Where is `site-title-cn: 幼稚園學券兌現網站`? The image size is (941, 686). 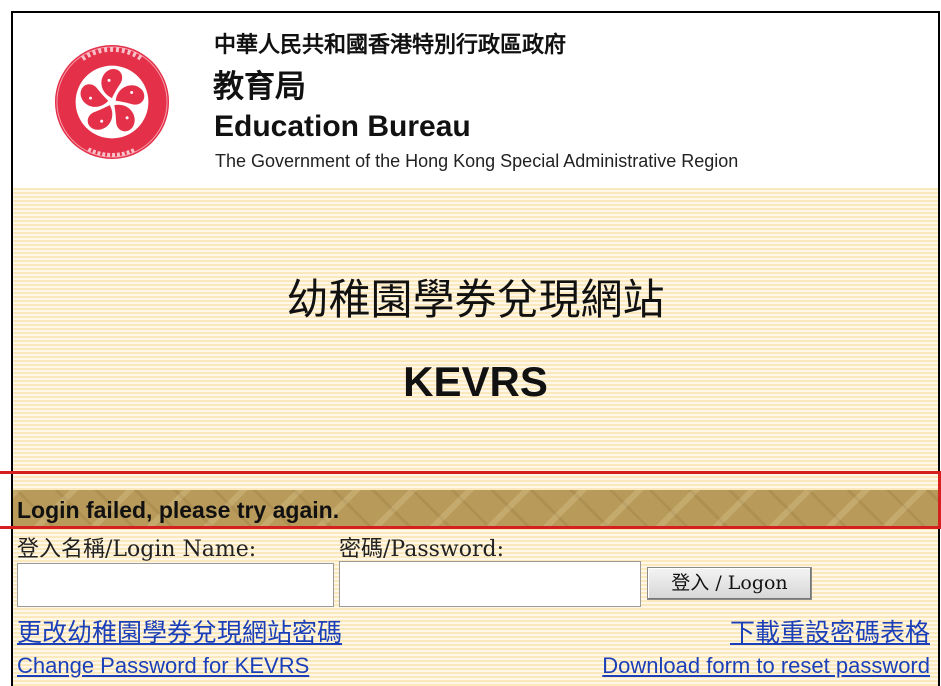 site-title-cn: 幼稚園學券兌現網站 is located at coordinates (475, 299).